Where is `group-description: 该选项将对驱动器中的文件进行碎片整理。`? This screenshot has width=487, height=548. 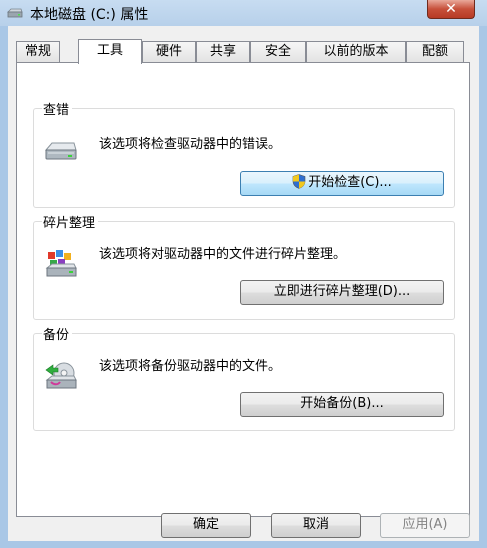
group-description: 该选项将对驱动器中的文件进行碎片整理。 is located at coordinates (223, 254).